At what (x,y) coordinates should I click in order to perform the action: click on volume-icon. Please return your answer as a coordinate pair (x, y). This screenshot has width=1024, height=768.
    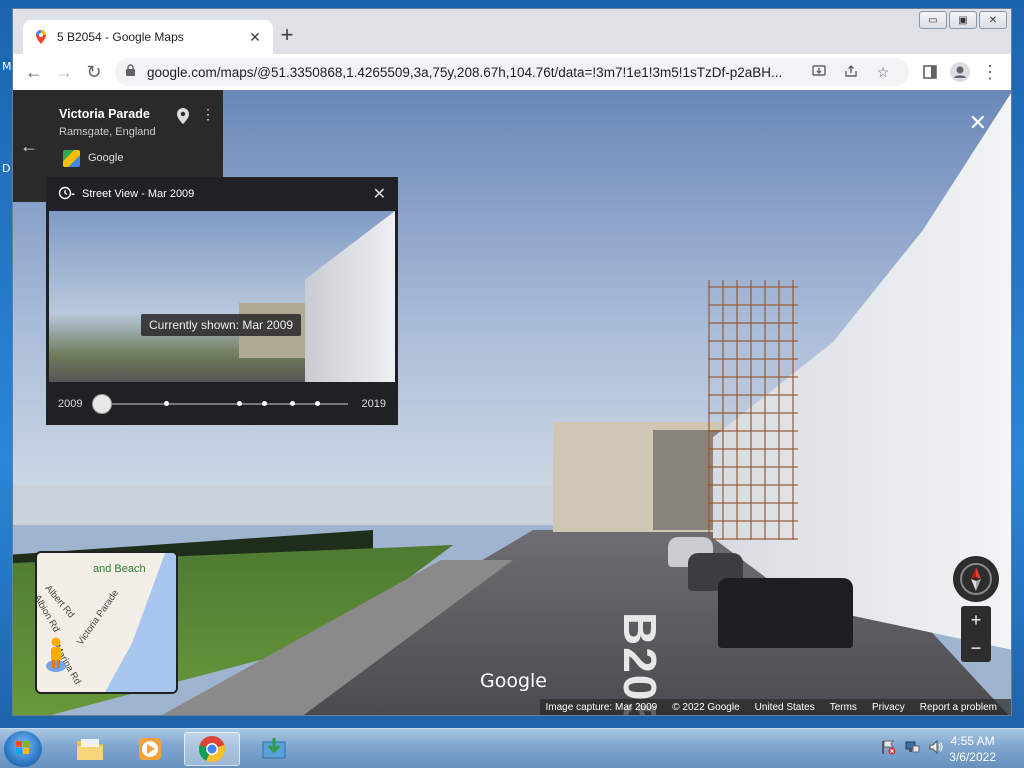
    Looking at the image, I should click on (936, 748).